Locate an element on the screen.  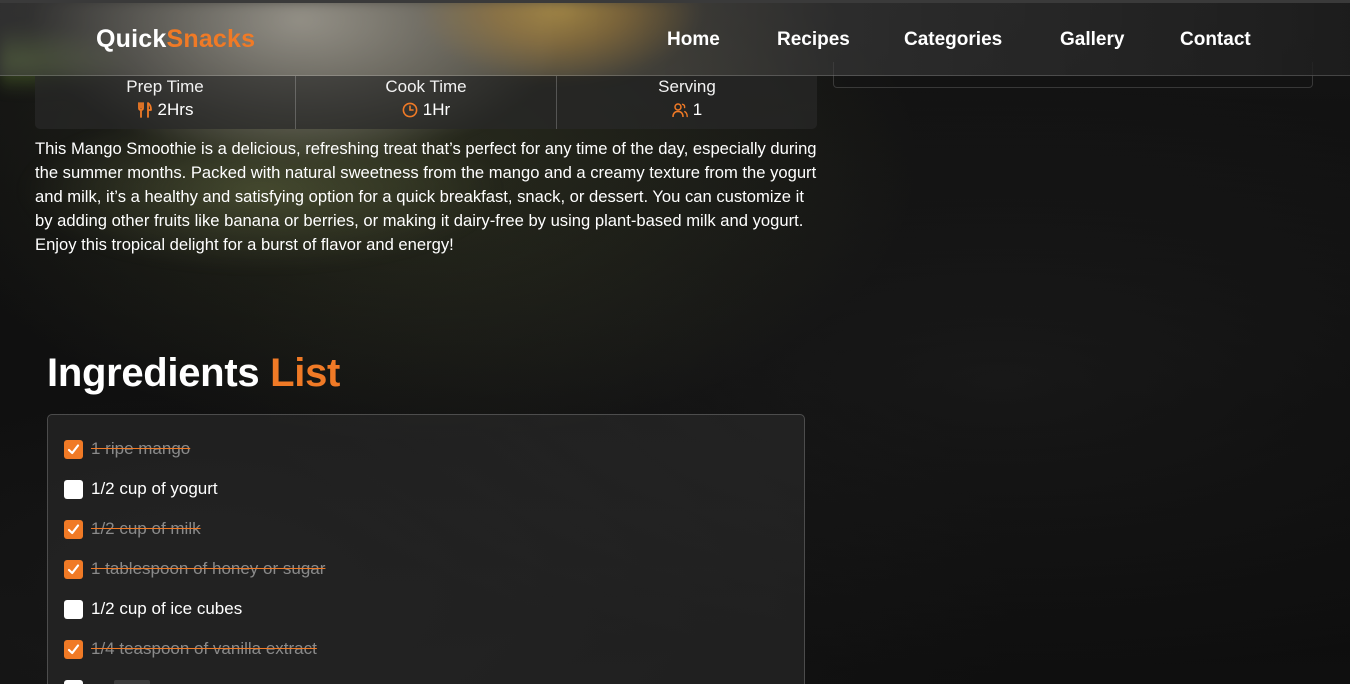
ingredient-item: 1/2 cup of ice cubes is located at coordinates (153, 609).